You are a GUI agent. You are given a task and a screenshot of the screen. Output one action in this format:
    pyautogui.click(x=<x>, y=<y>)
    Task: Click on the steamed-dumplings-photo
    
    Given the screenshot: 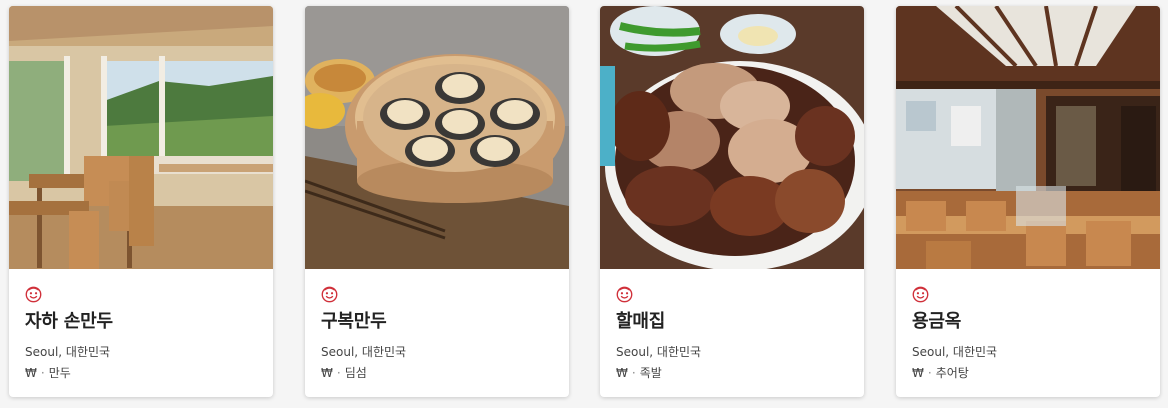 What is the action you would take?
    pyautogui.click(x=437, y=137)
    